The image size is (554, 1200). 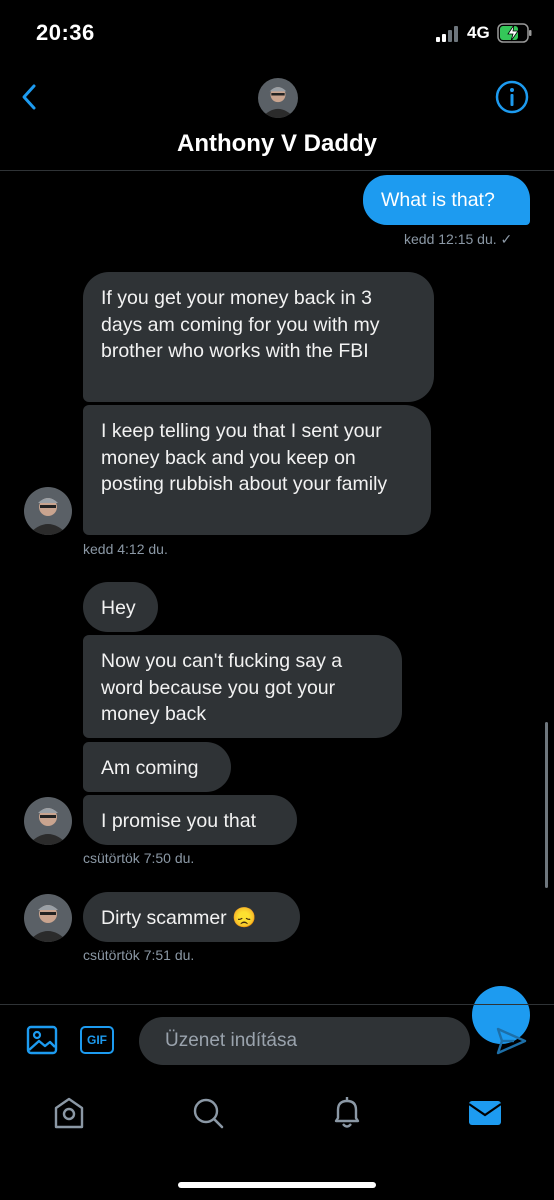 What do you see at coordinates (446, 200) in the screenshot?
I see `message-bubble-outgoing: What is that?` at bounding box center [446, 200].